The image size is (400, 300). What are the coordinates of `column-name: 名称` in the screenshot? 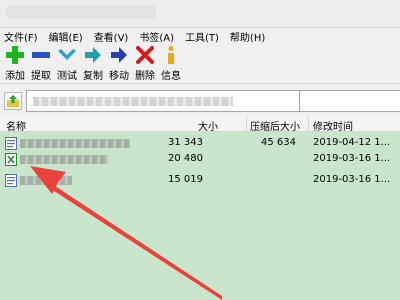 It's located at (16, 125).